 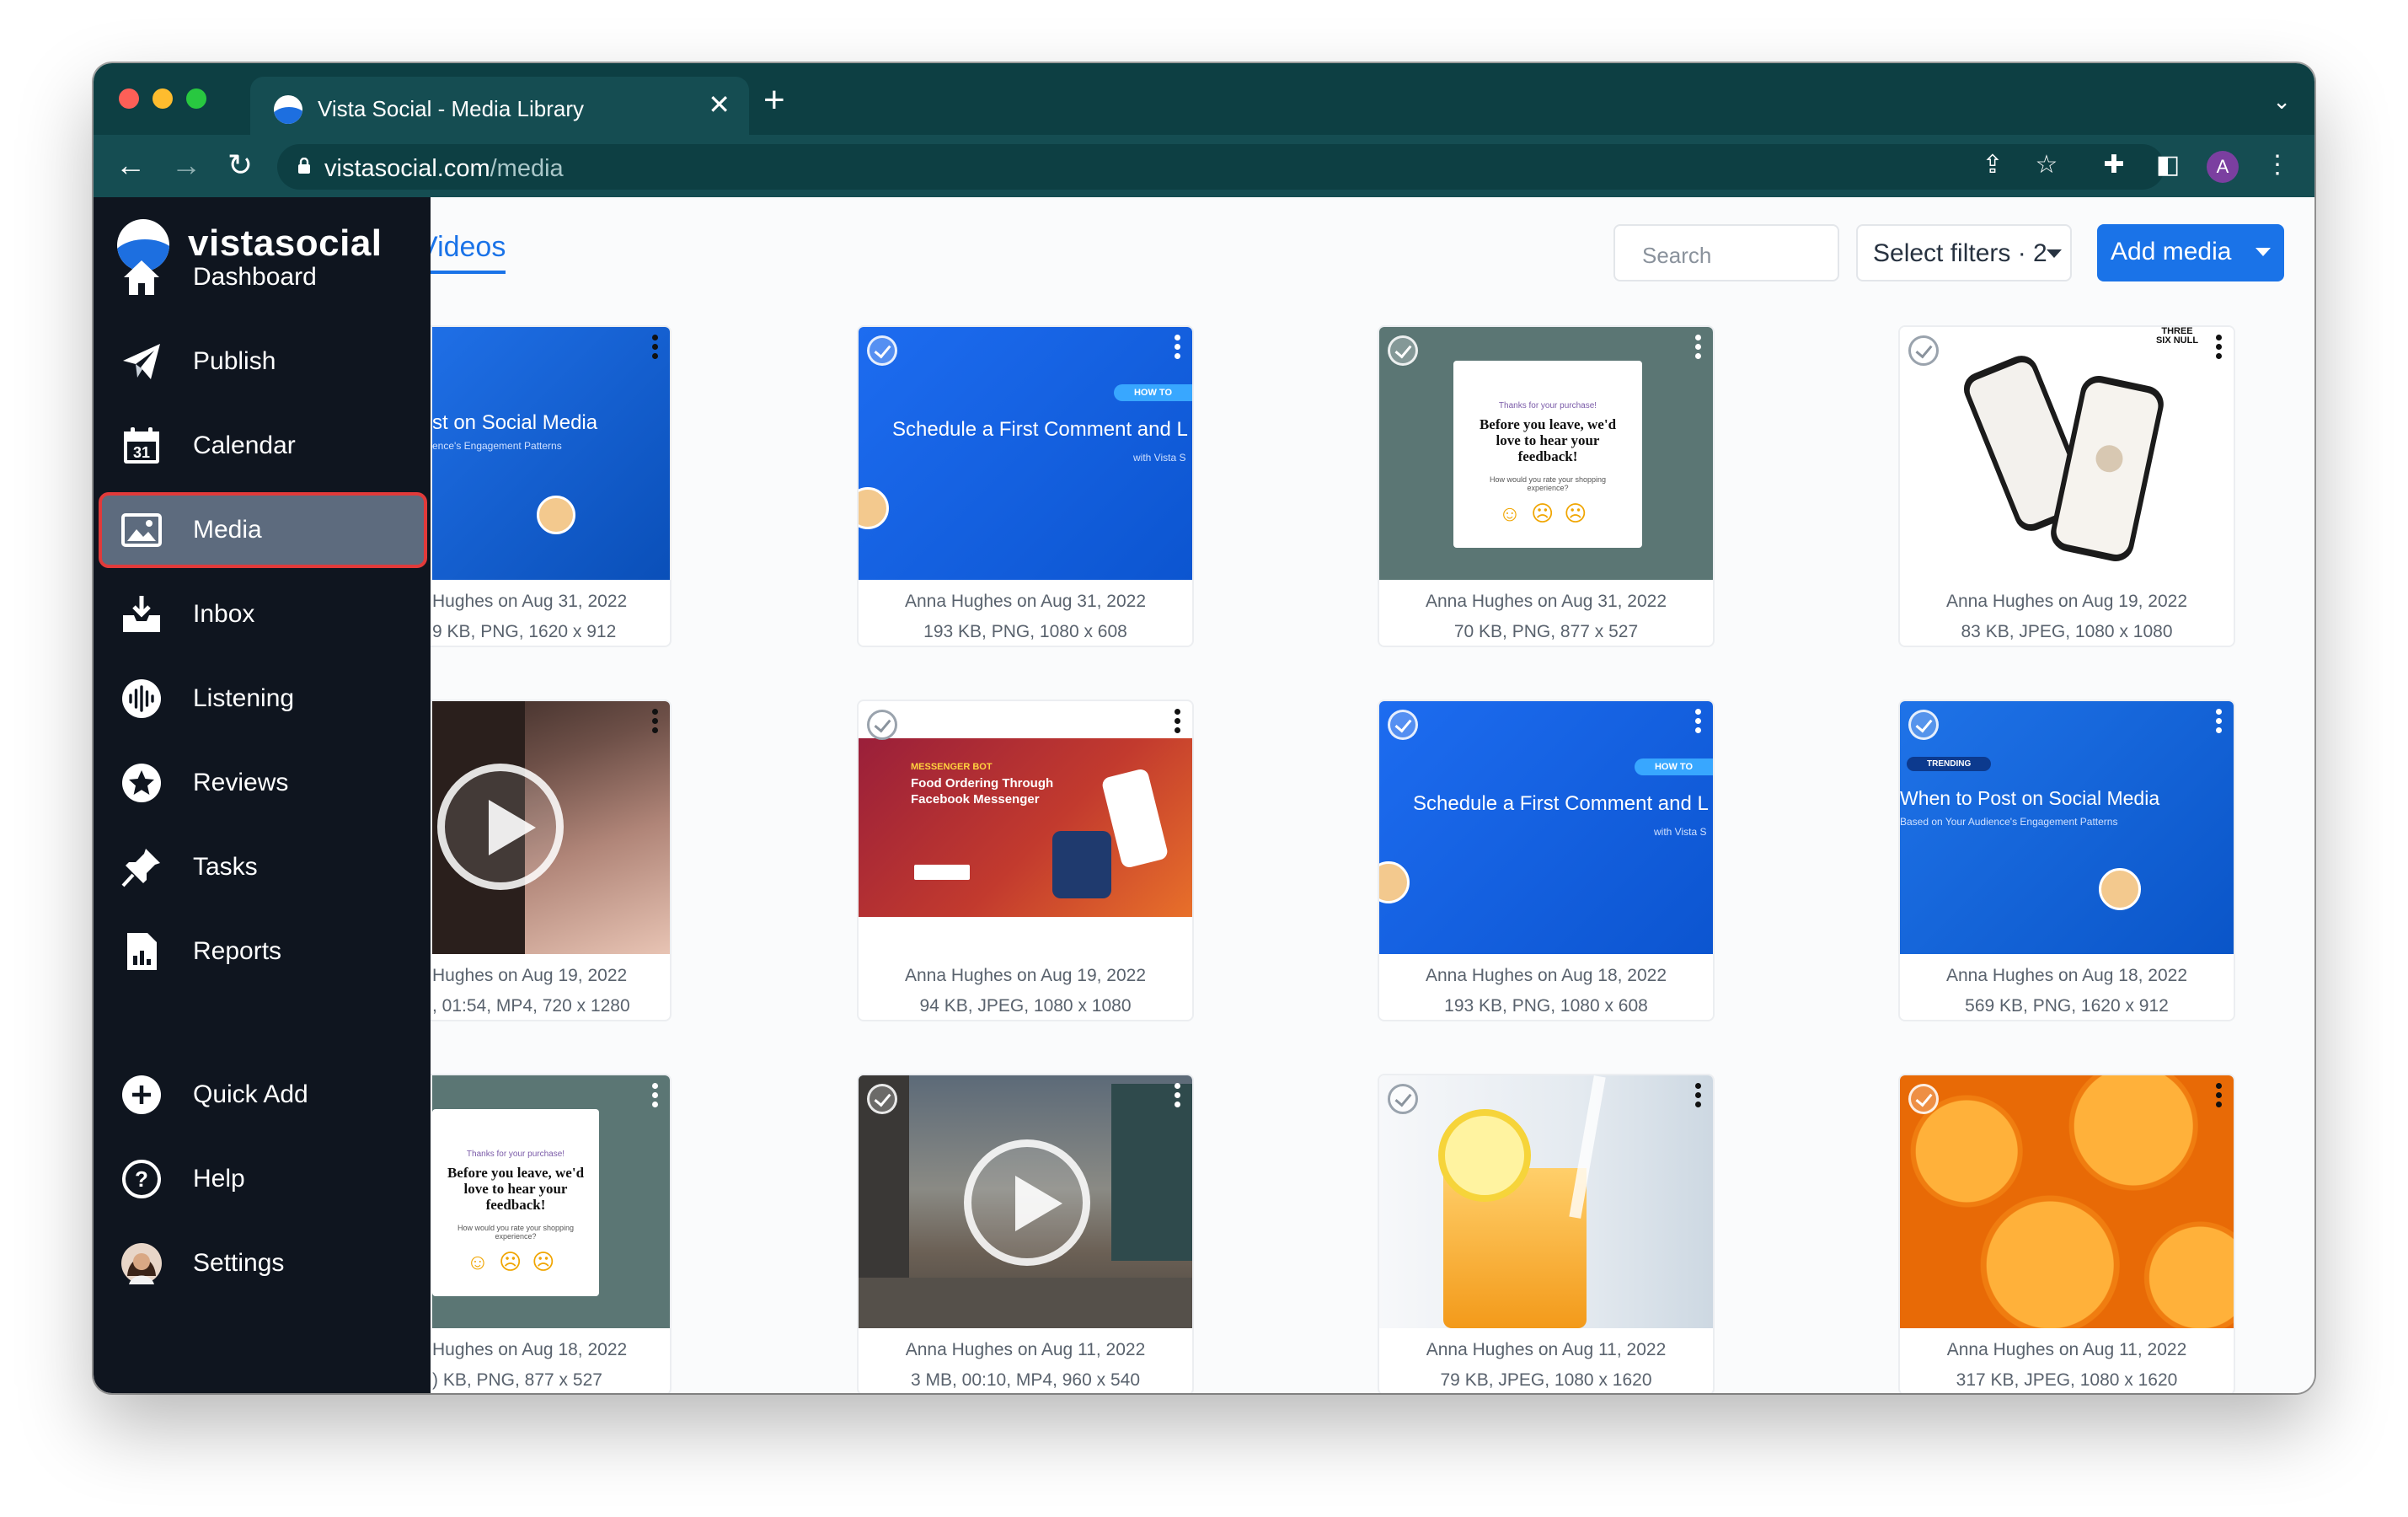 What do you see at coordinates (141, 445) in the screenshot?
I see `calendar-icon: 31` at bounding box center [141, 445].